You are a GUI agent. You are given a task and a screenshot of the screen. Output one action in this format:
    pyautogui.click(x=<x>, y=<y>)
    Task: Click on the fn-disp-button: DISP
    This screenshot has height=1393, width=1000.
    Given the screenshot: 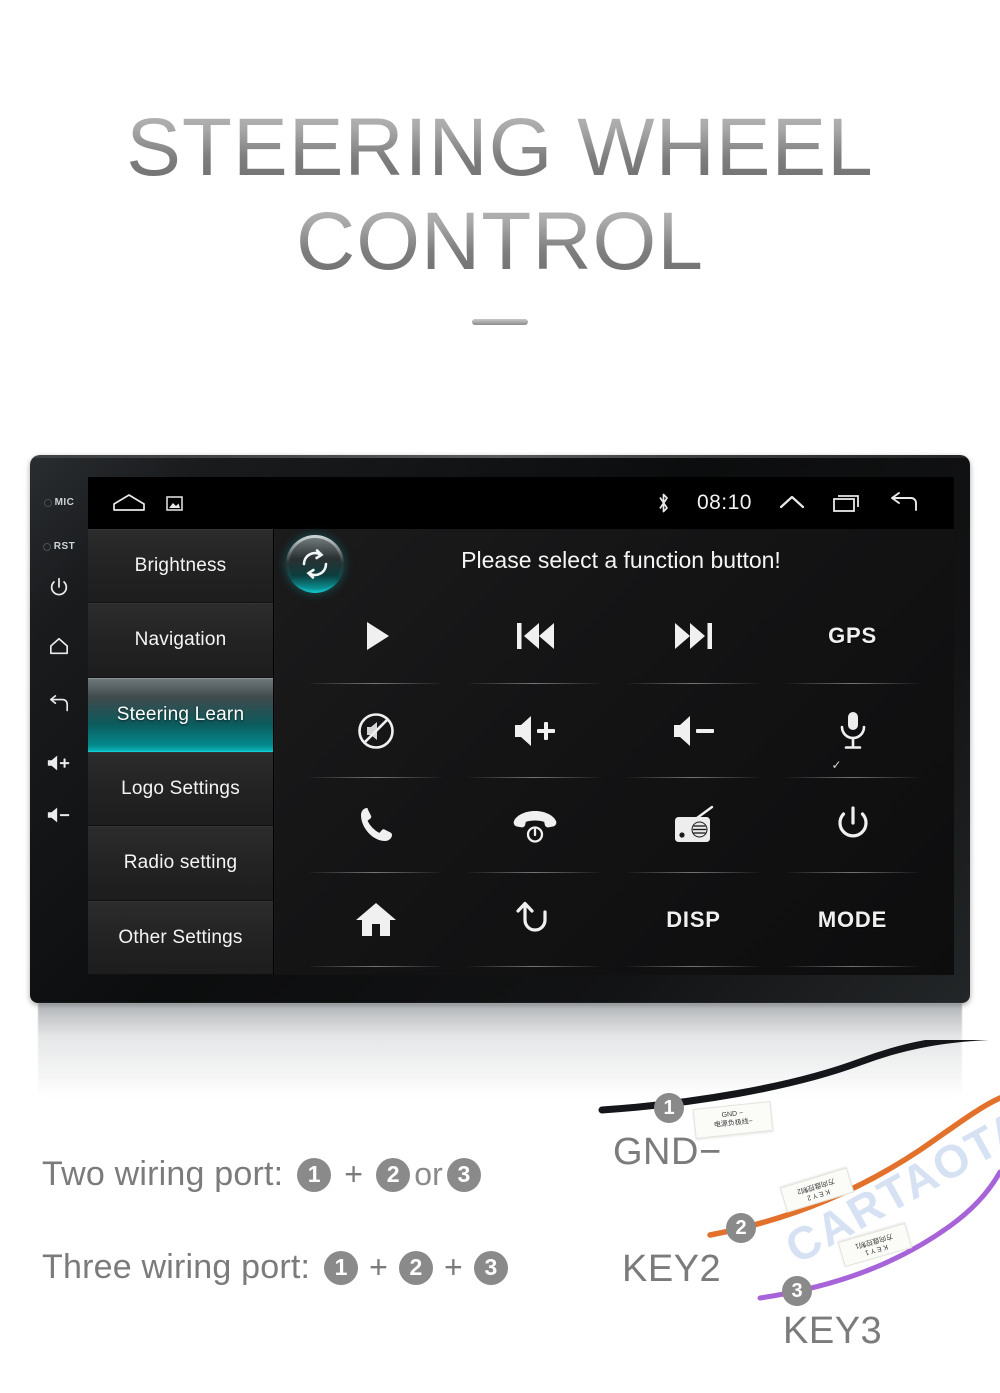 What is the action you would take?
    pyautogui.click(x=693, y=920)
    